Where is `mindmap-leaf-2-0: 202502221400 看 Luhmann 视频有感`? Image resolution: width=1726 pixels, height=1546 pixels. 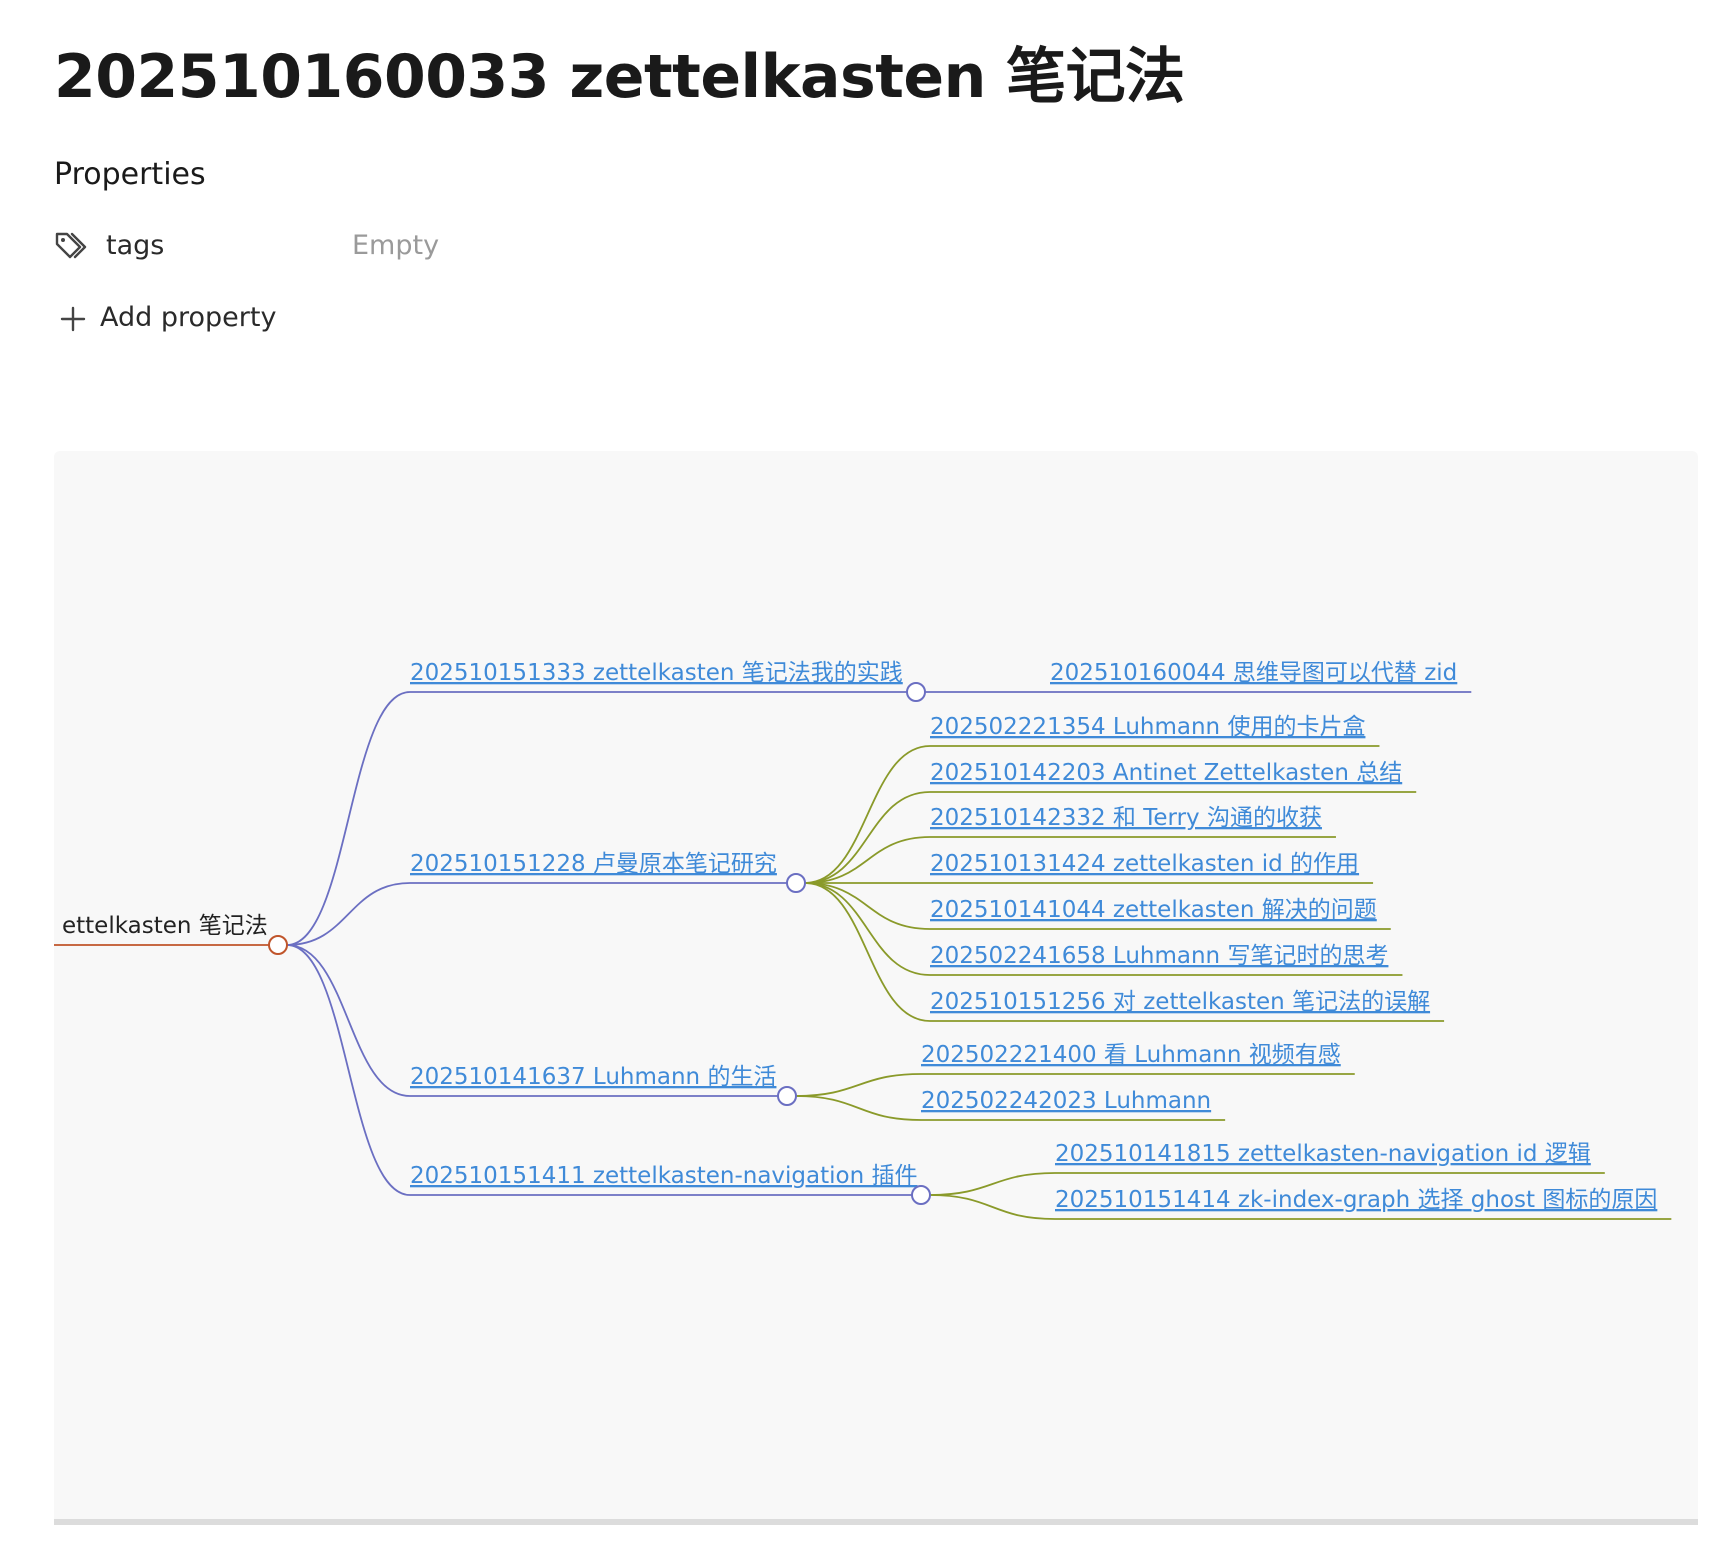 mindmap-leaf-2-0: 202502221400 看 Luhmann 视频有感 is located at coordinates (1131, 1055).